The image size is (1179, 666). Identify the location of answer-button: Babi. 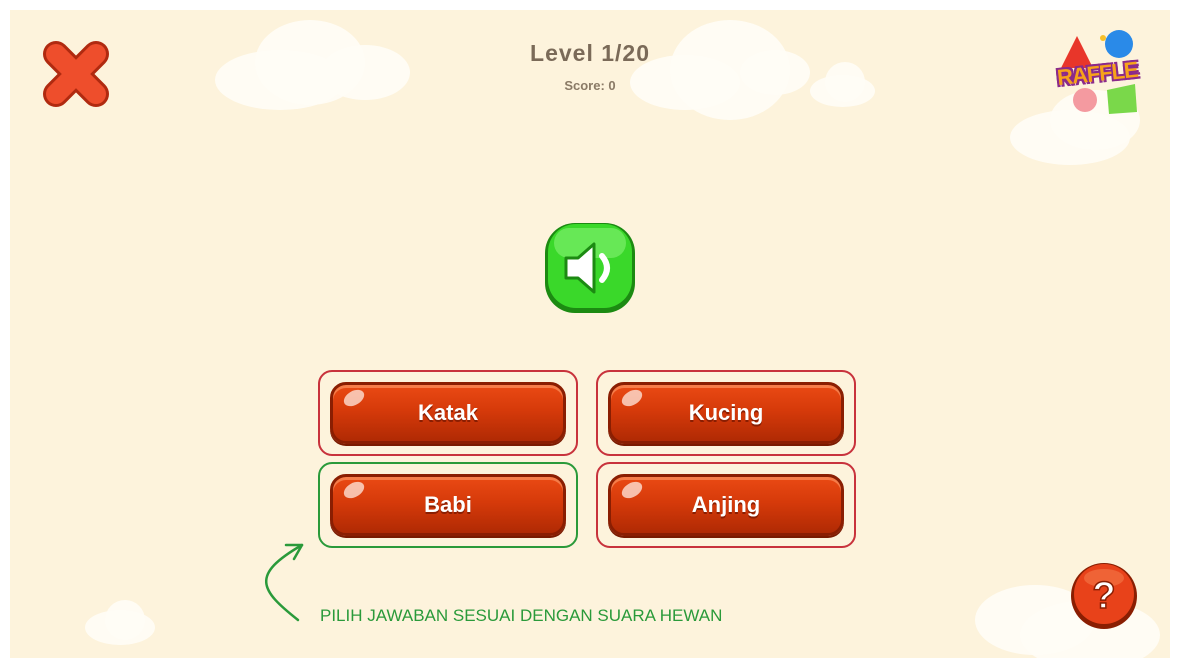
(448, 505).